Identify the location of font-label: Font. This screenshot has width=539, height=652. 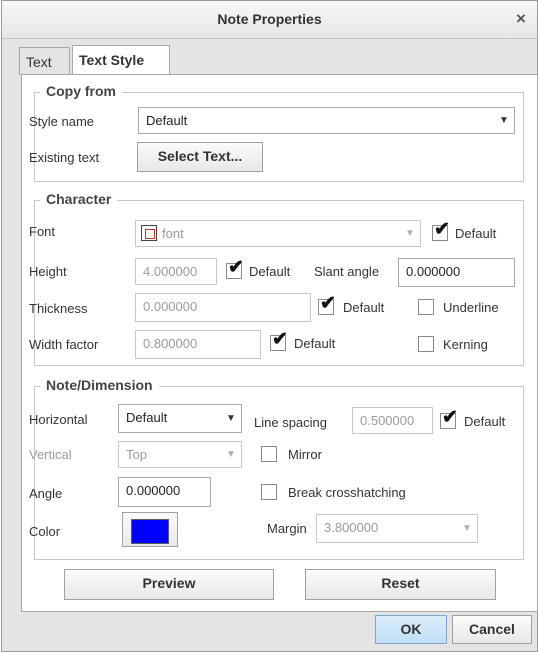
(42, 231).